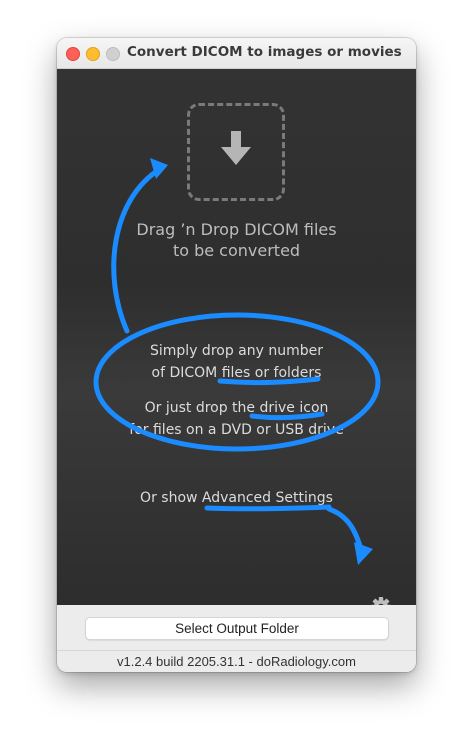 The image size is (474, 749). I want to click on underline-drive-icon, so click(287, 416).